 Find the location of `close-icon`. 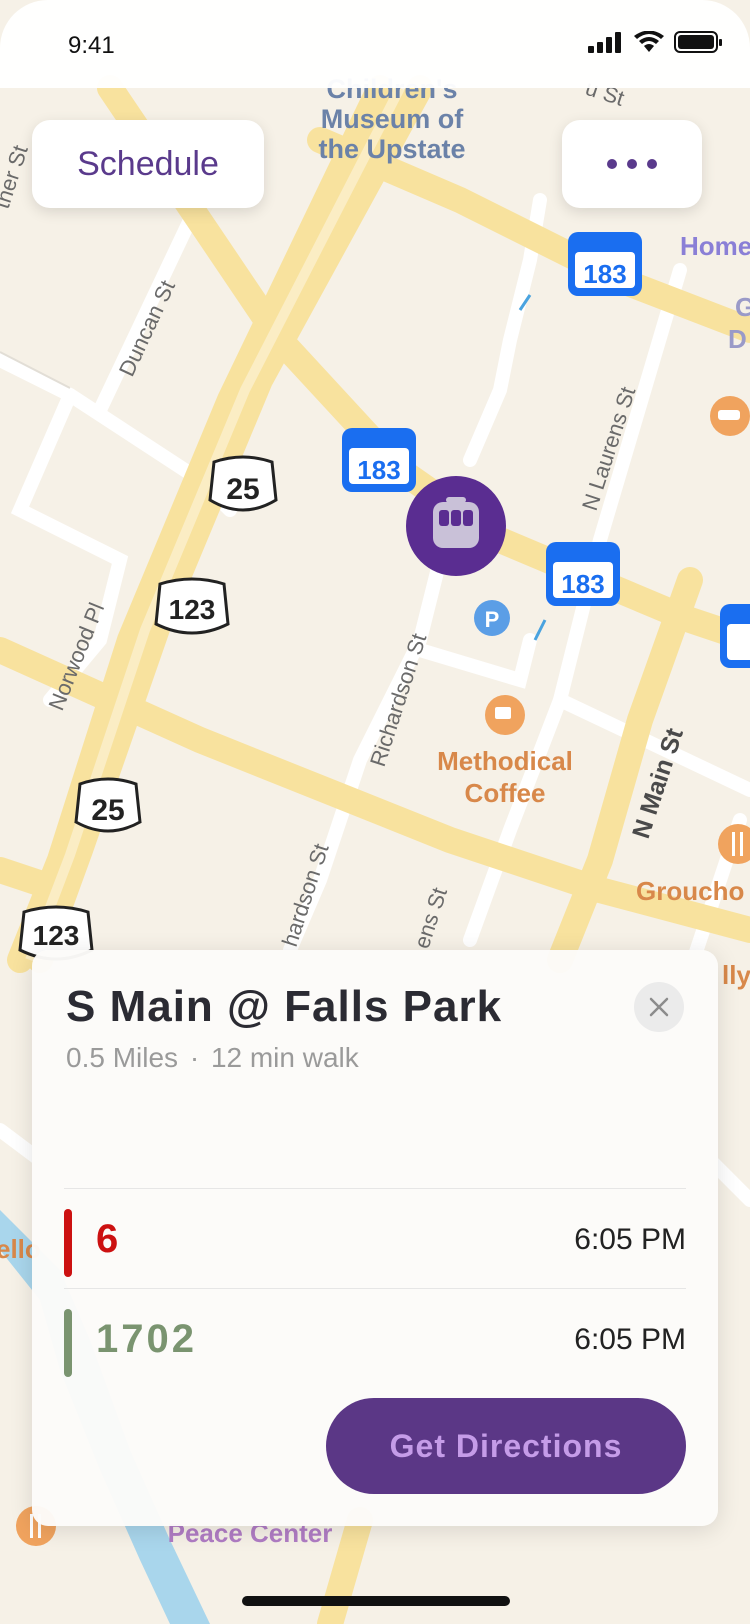

close-icon is located at coordinates (659, 1007).